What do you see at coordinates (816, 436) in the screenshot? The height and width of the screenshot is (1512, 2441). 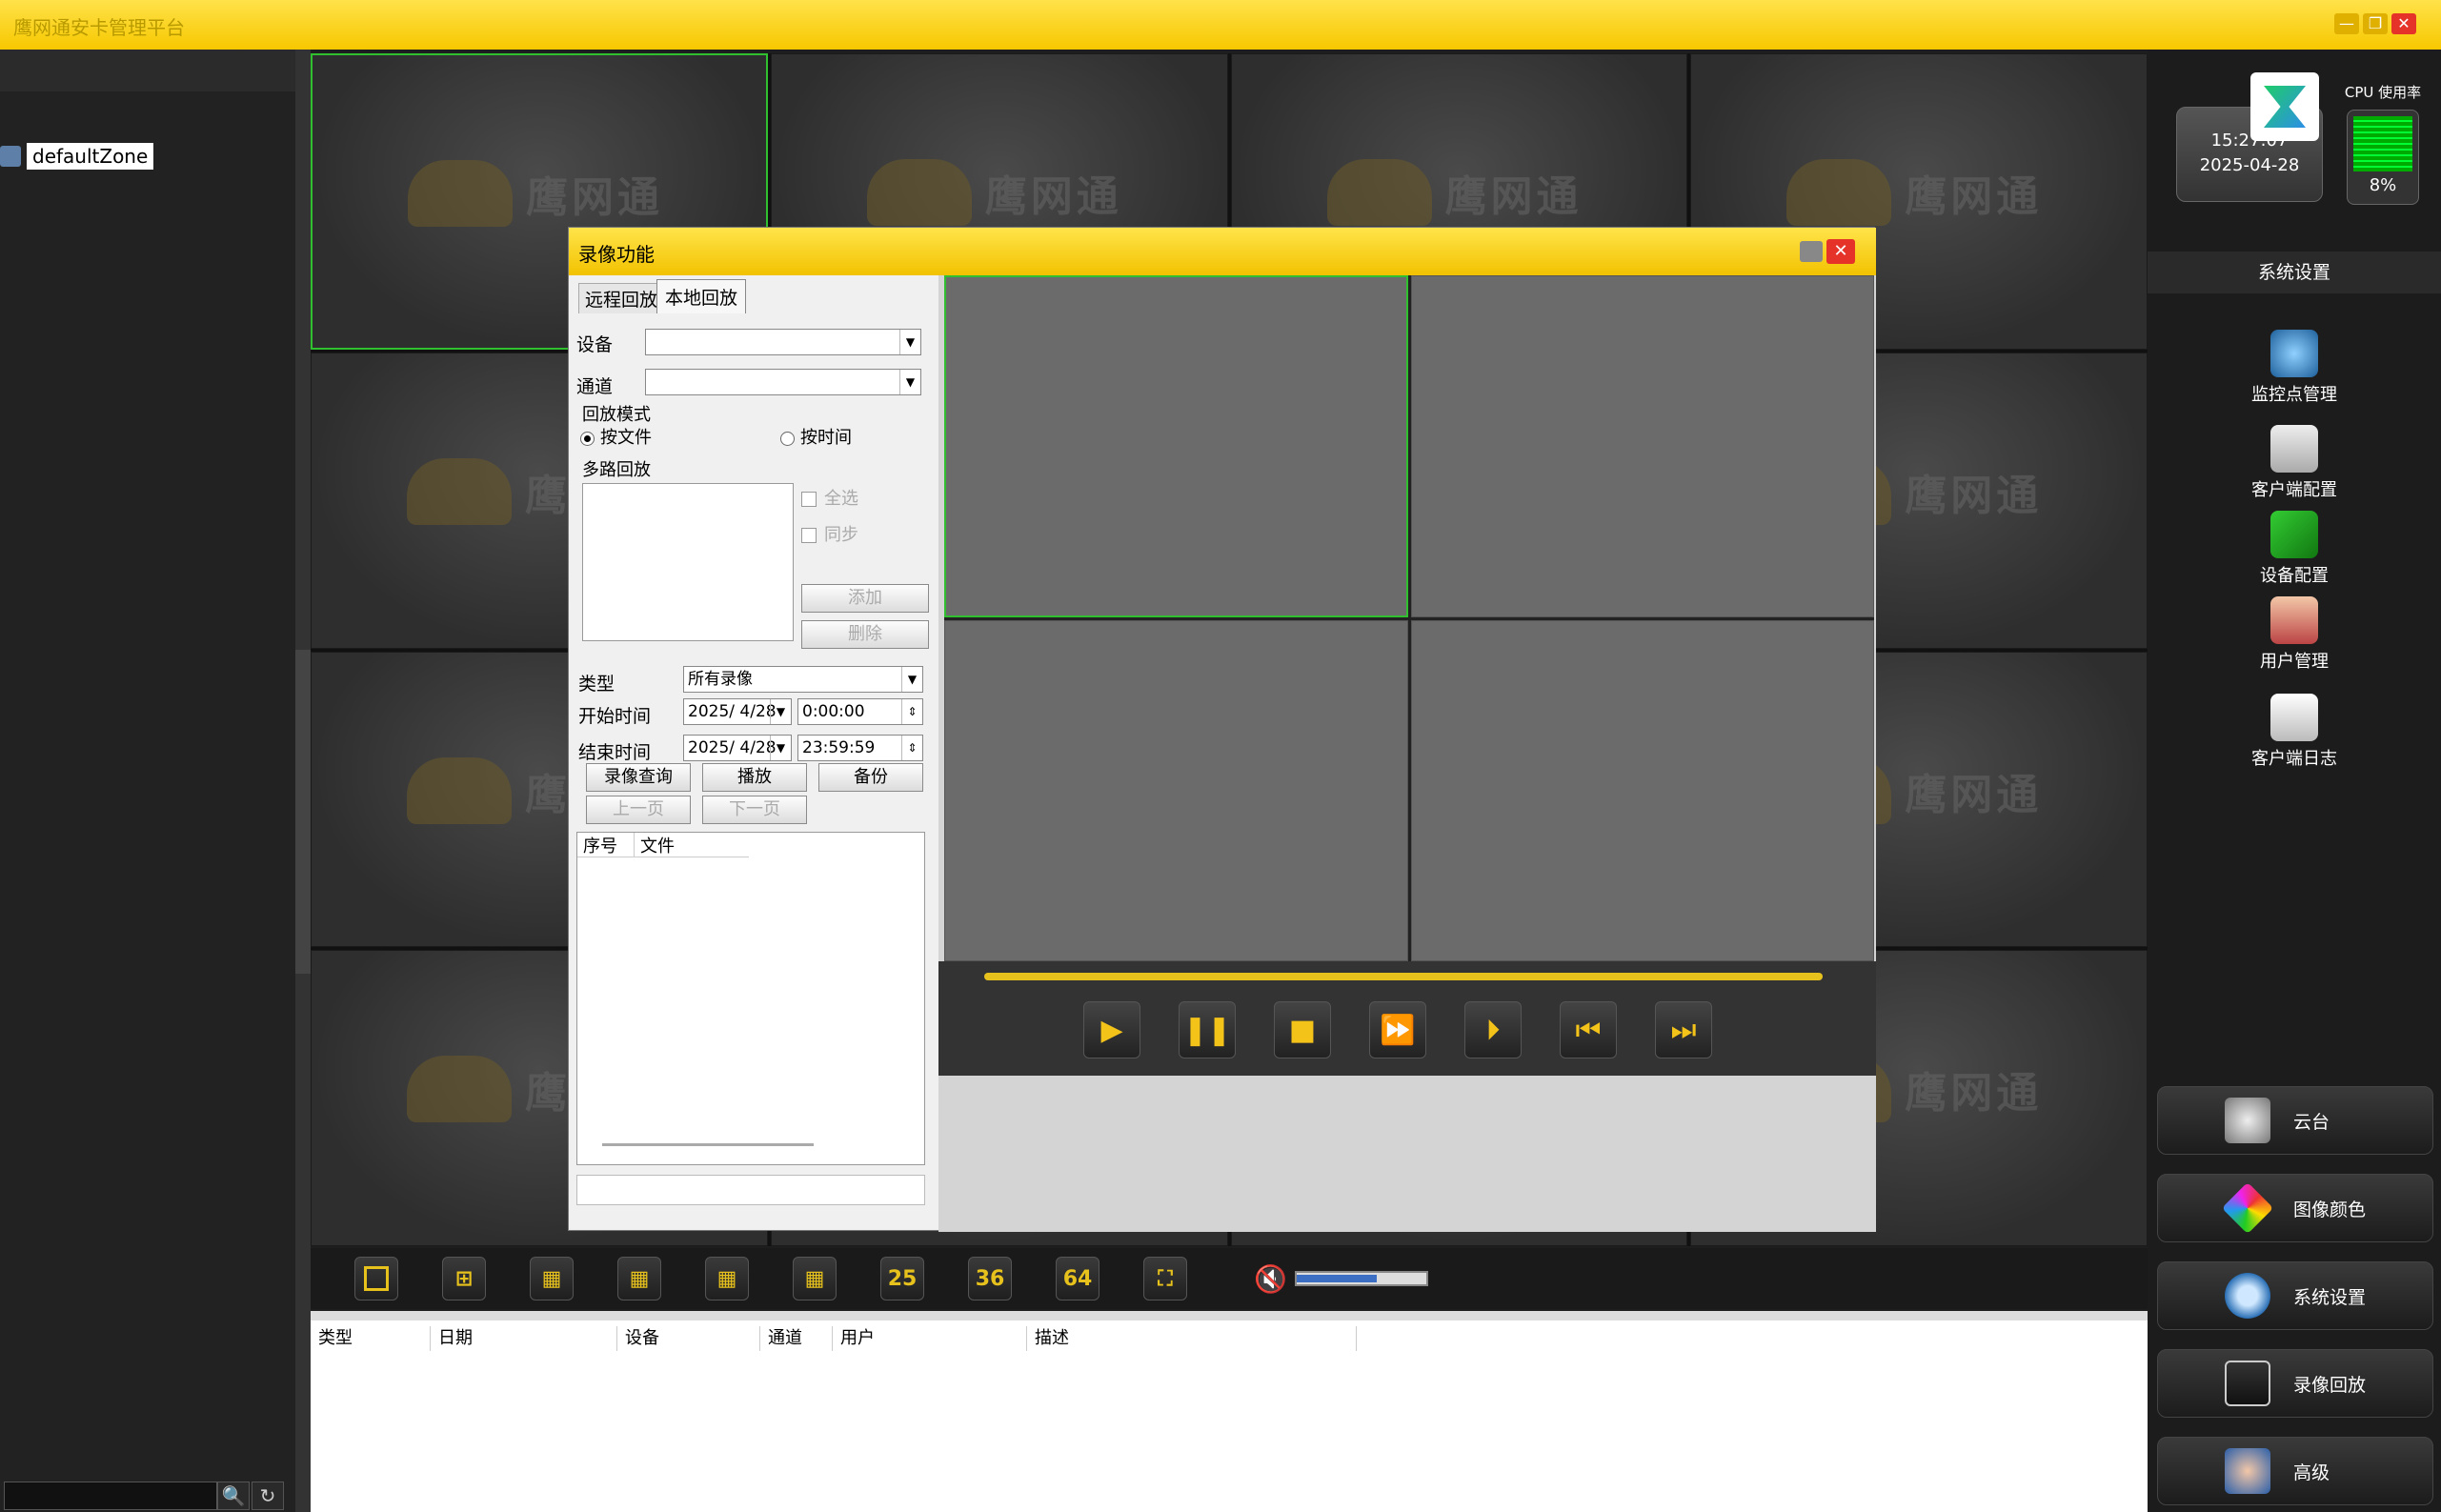 I see `mode-time-radio: 按时间` at bounding box center [816, 436].